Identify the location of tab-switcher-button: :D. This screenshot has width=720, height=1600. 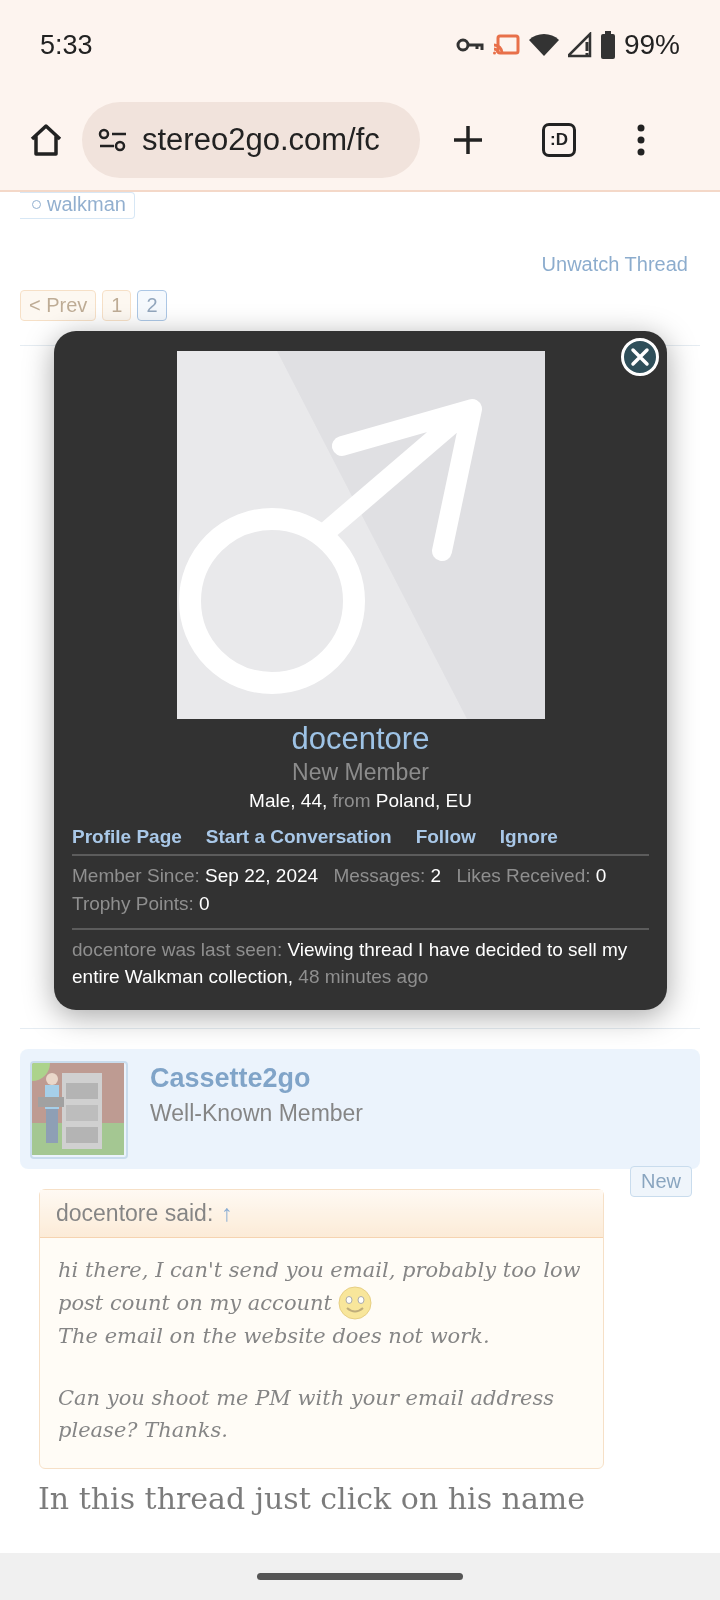
(559, 140).